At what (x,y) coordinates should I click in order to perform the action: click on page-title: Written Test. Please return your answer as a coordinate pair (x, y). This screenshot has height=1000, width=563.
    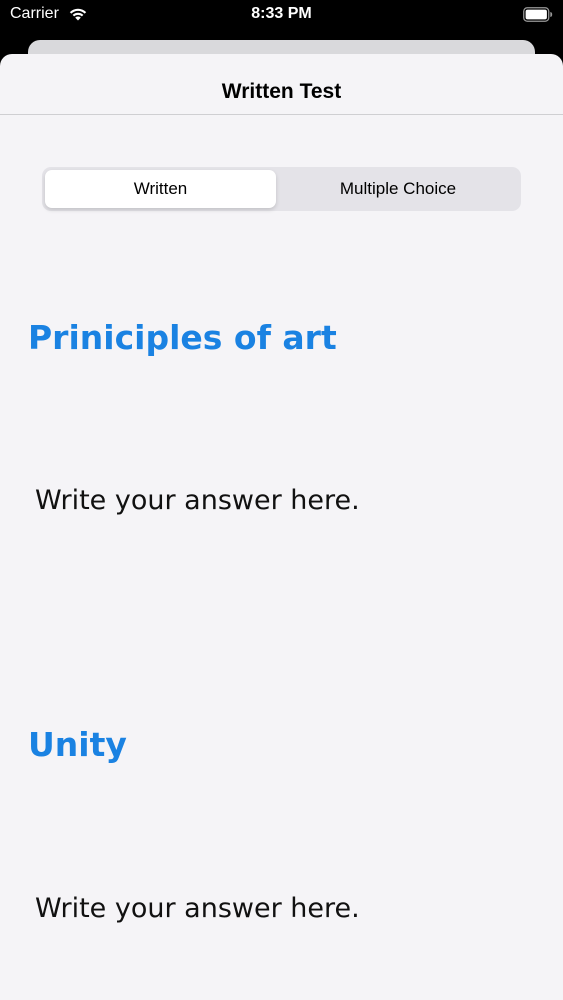
    Looking at the image, I should click on (281, 91).